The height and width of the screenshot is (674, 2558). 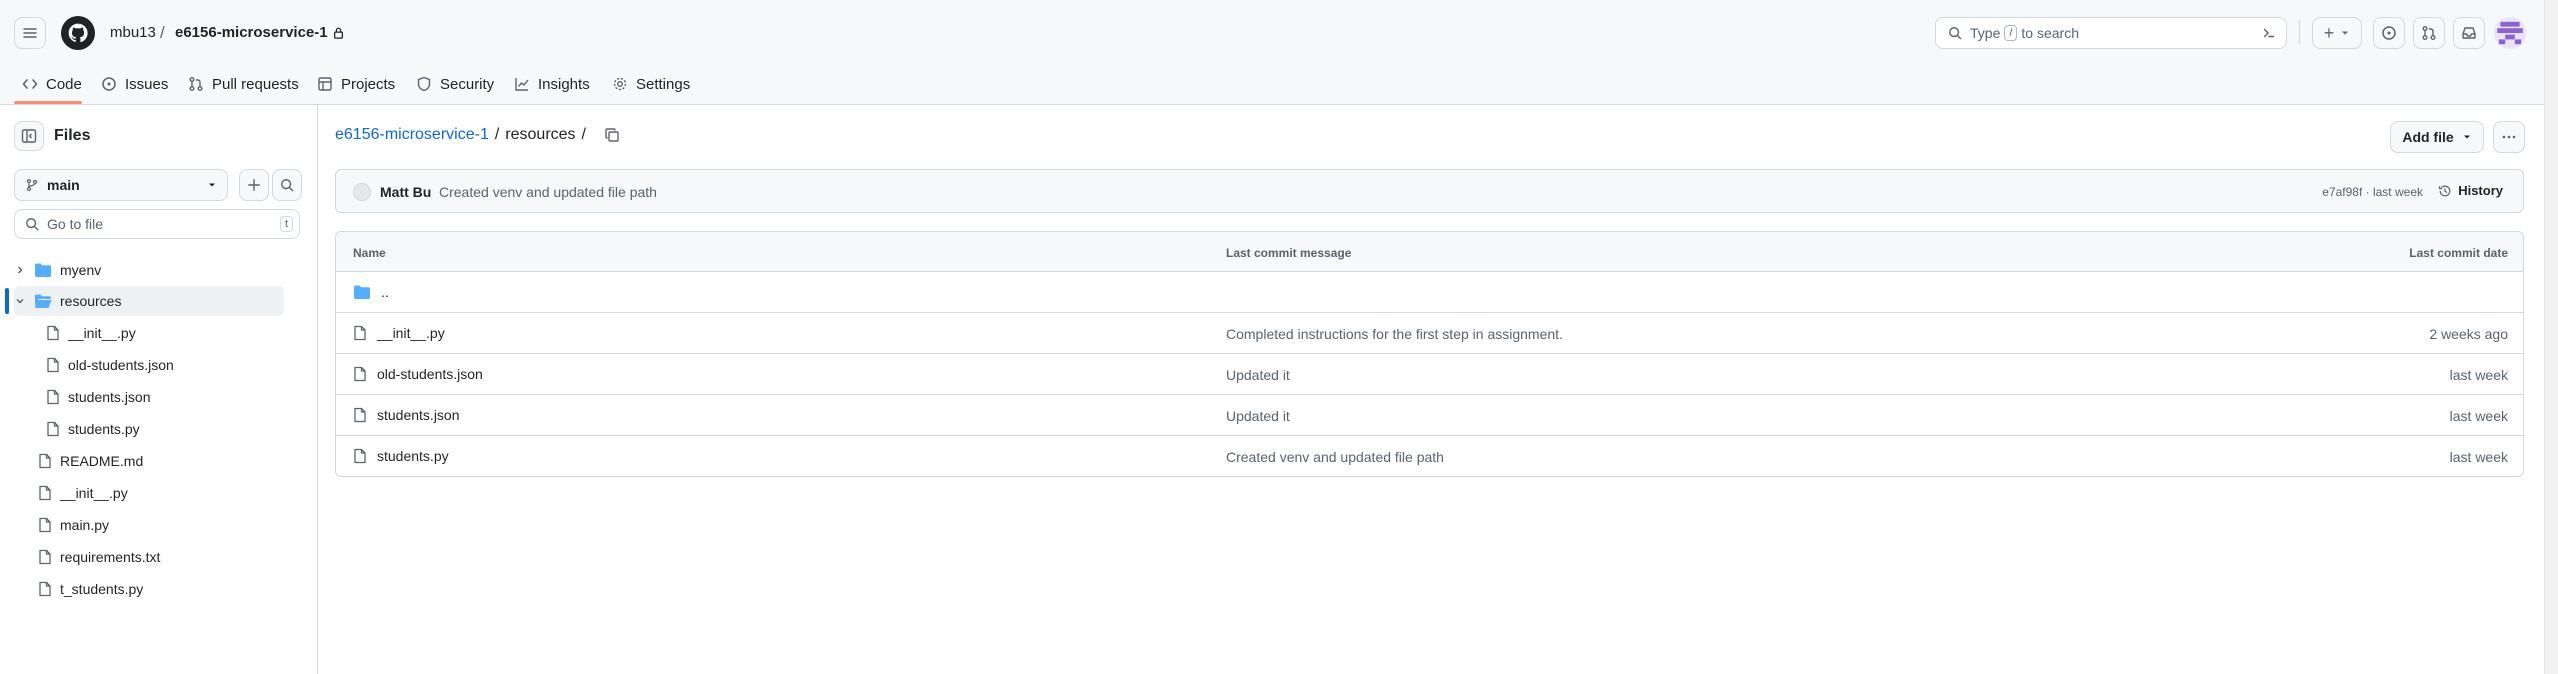 What do you see at coordinates (338, 33) in the screenshot?
I see `lock-icon` at bounding box center [338, 33].